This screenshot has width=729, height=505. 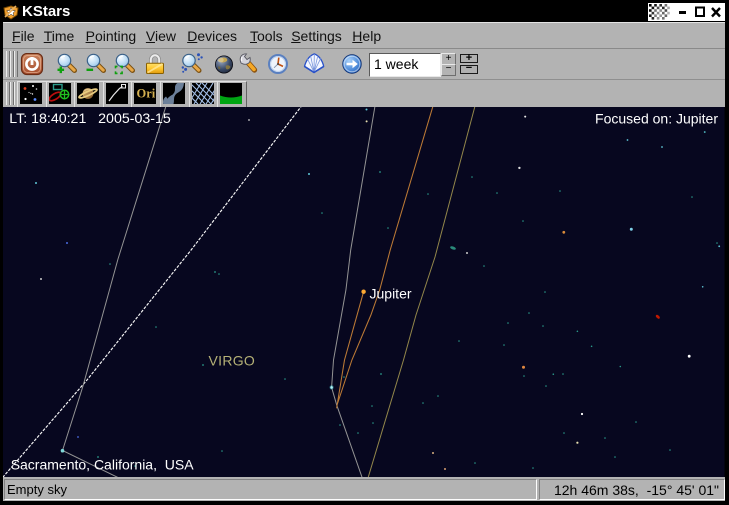 What do you see at coordinates (103, 465) in the screenshot?
I see `svg-text: Sacramento, California, USA` at bounding box center [103, 465].